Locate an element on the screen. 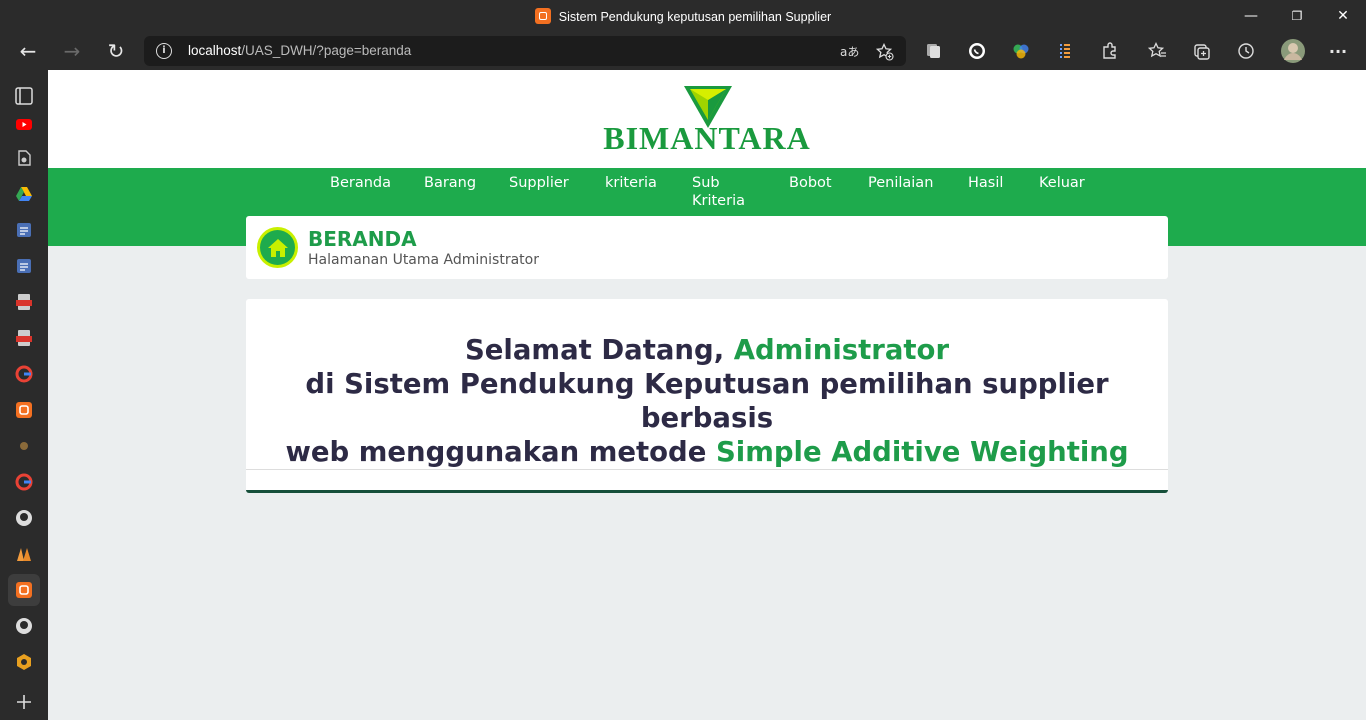 This screenshot has width=1366, height=720. extensions-icon is located at coordinates (1109, 51).